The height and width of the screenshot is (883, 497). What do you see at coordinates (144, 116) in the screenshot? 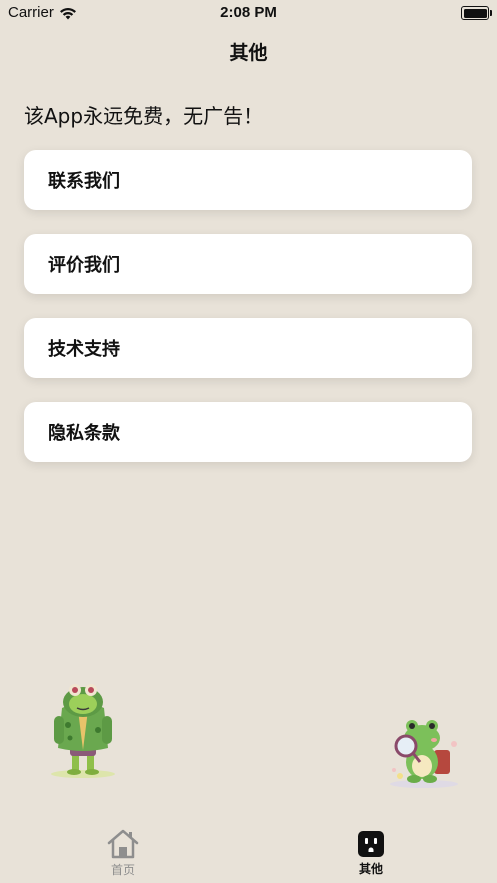
I see `free-no-ads-notice: 该App永远免费，无广告！` at bounding box center [144, 116].